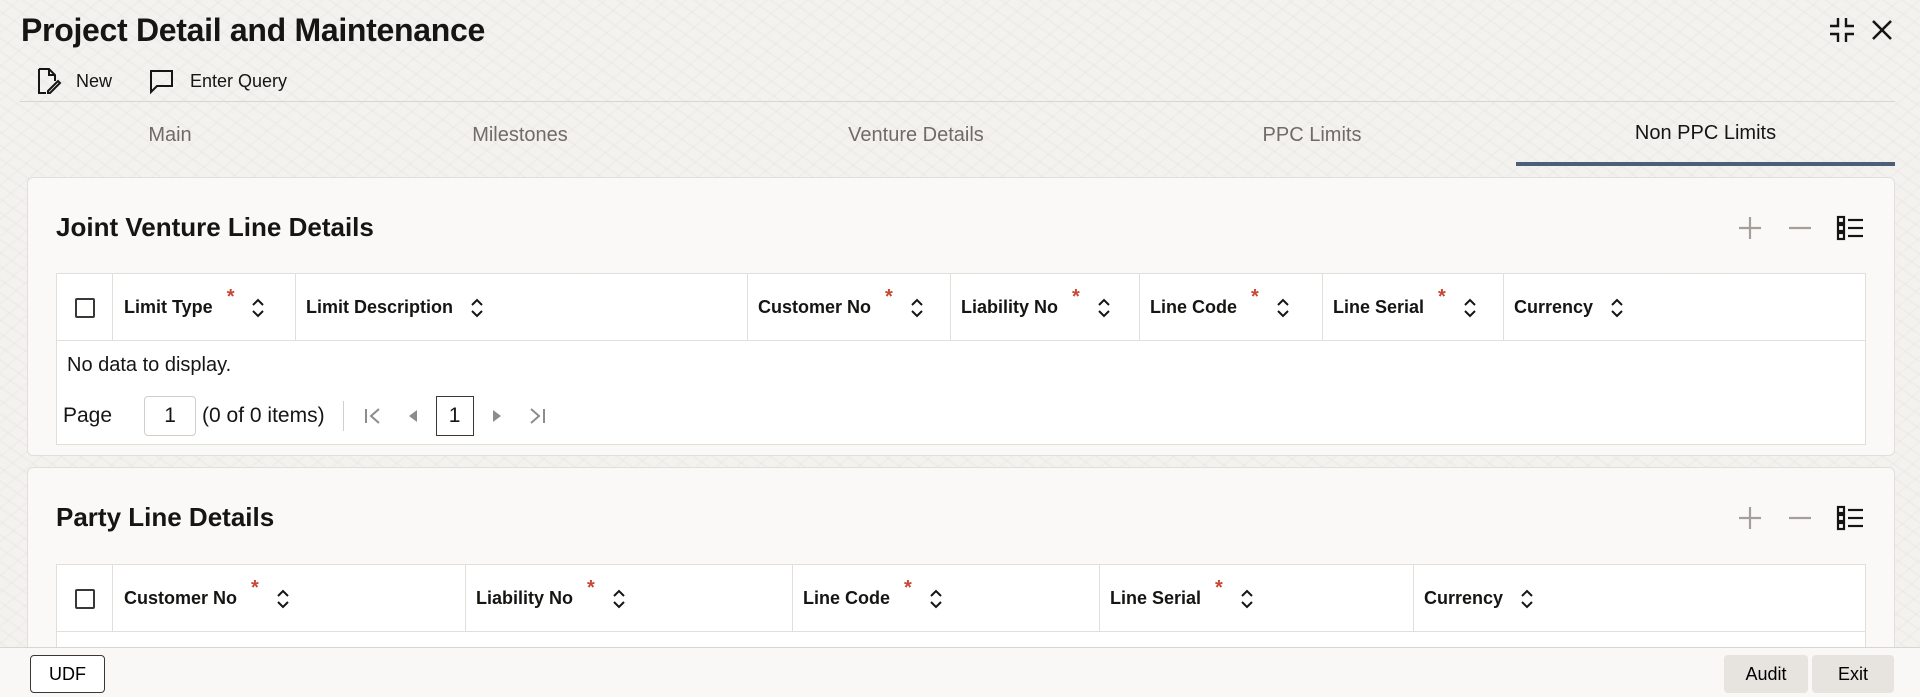 This screenshot has width=1920, height=697. I want to click on title-bar: Project Detail and Maintenance, so click(960, 31).